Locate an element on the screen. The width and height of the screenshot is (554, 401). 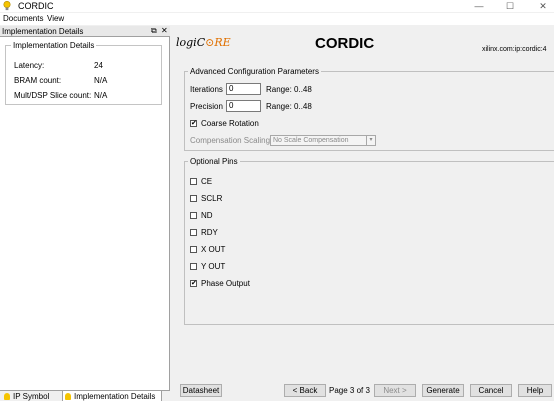
menu-bar: Documents View is located at coordinates (277, 19).